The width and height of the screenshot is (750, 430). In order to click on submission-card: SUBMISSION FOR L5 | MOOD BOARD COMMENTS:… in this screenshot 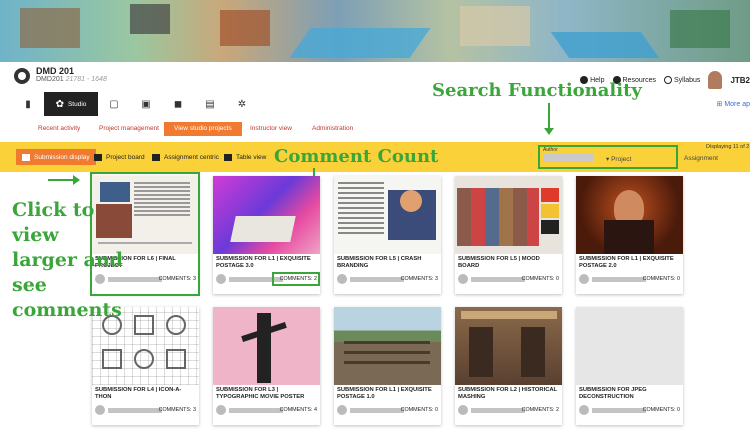, I will do `click(508, 235)`.